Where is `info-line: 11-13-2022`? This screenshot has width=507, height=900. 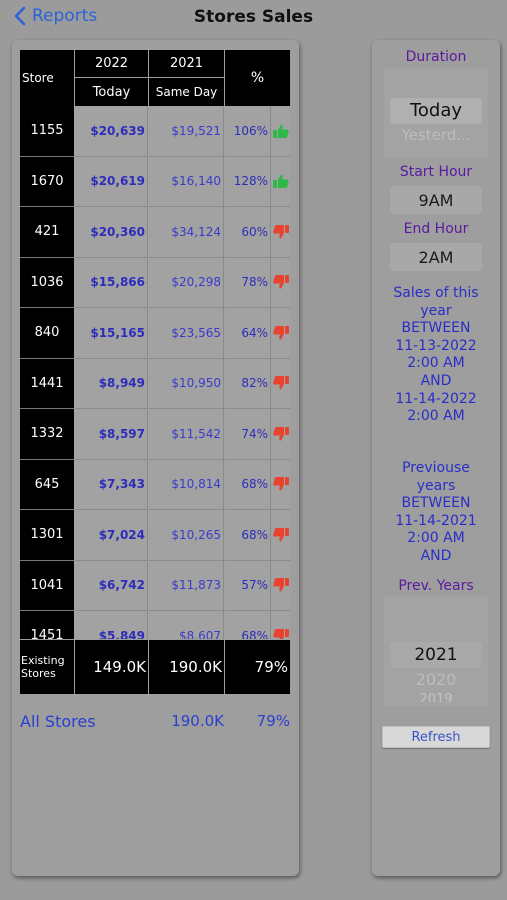 info-line: 11-13-2022 is located at coordinates (436, 345).